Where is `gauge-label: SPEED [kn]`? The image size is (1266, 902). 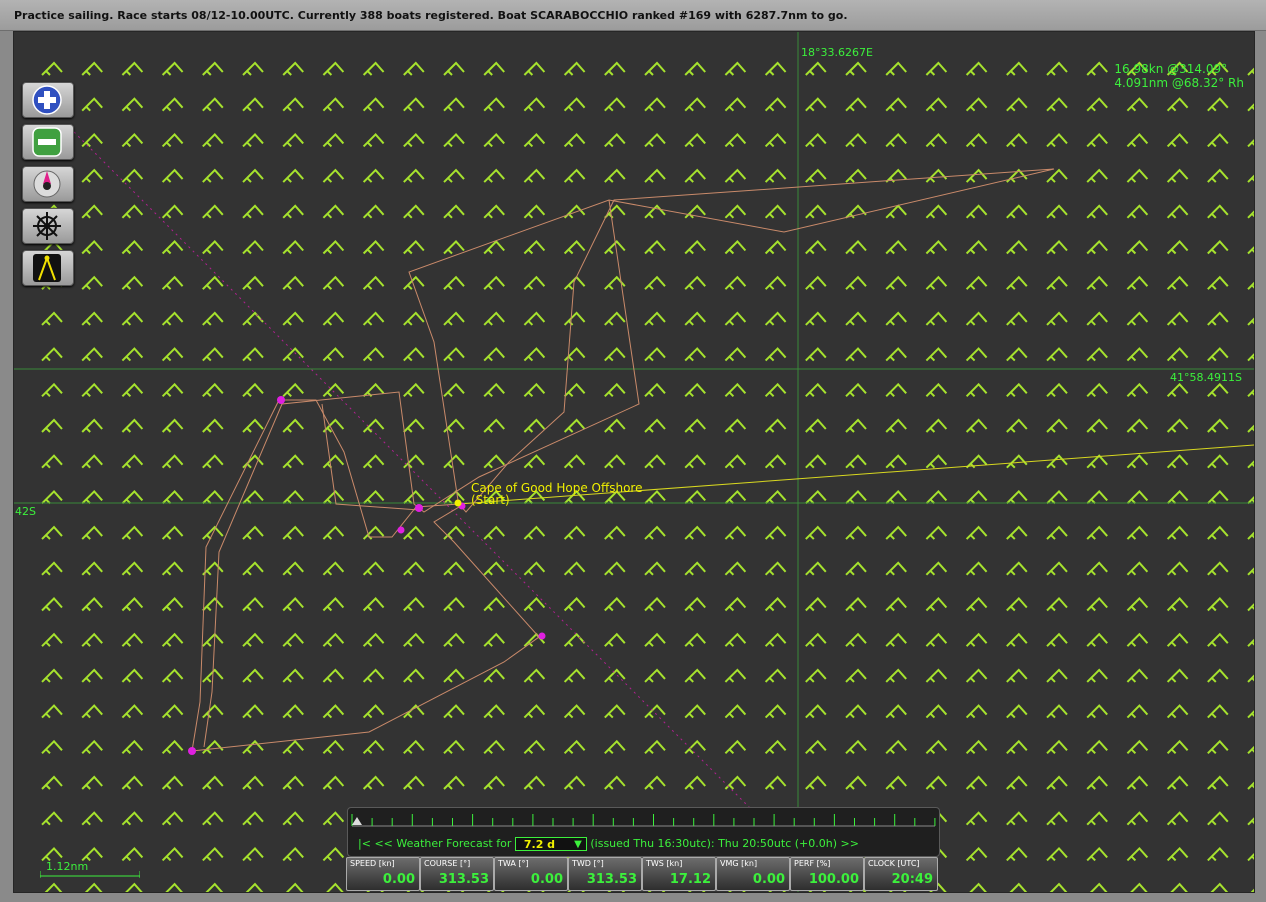
gauge-label: SPEED [kn] is located at coordinates (372, 863).